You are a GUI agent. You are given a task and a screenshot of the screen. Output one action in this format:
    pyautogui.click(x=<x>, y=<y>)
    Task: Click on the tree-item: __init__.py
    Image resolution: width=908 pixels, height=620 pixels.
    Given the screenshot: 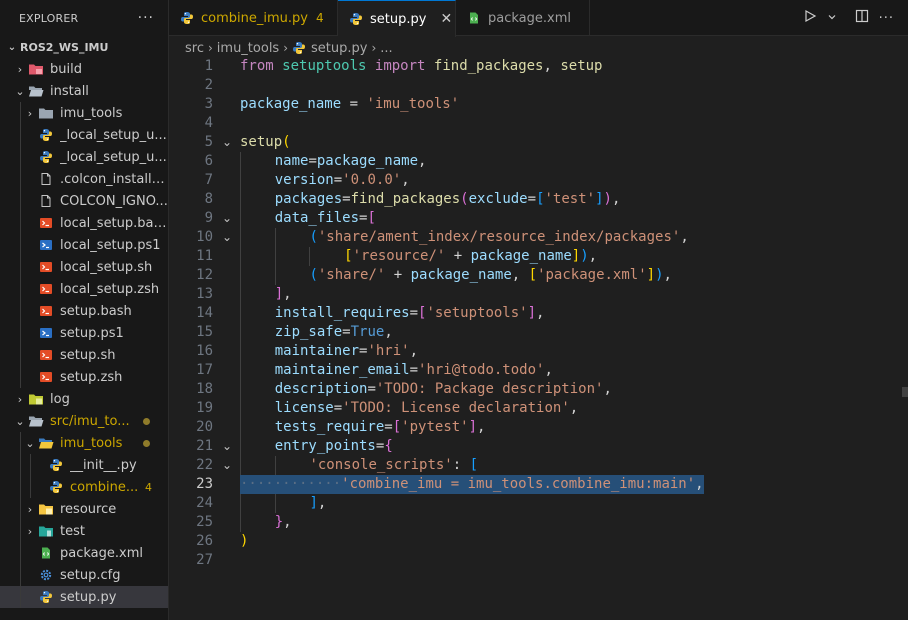 What is the action you would take?
    pyautogui.click(x=84, y=465)
    